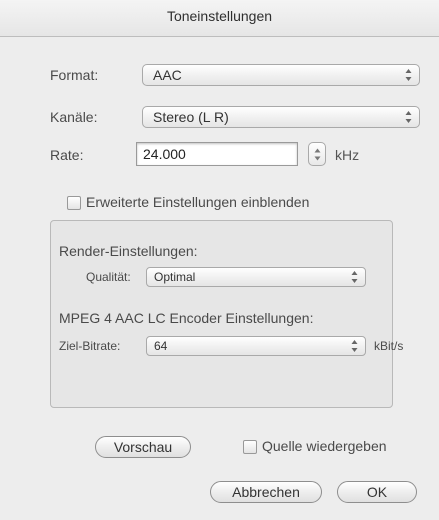  I want to click on cancel-button: Abbrechen, so click(266, 492).